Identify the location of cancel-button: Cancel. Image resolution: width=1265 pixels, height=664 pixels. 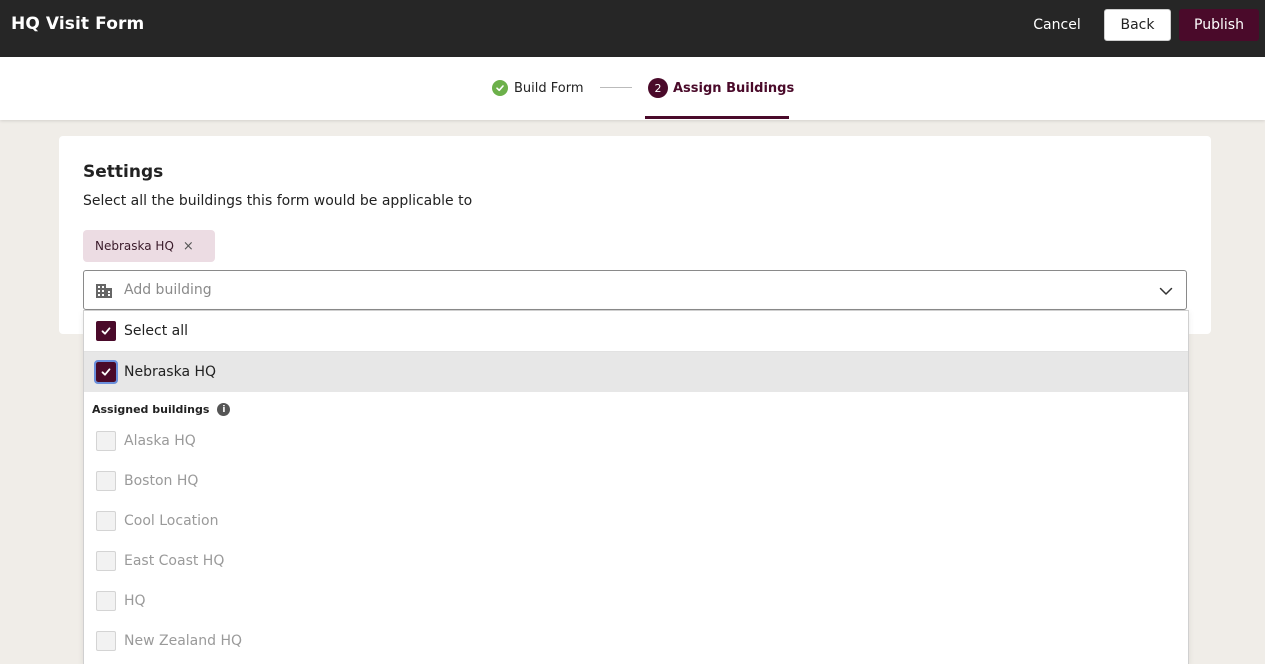
(1057, 25).